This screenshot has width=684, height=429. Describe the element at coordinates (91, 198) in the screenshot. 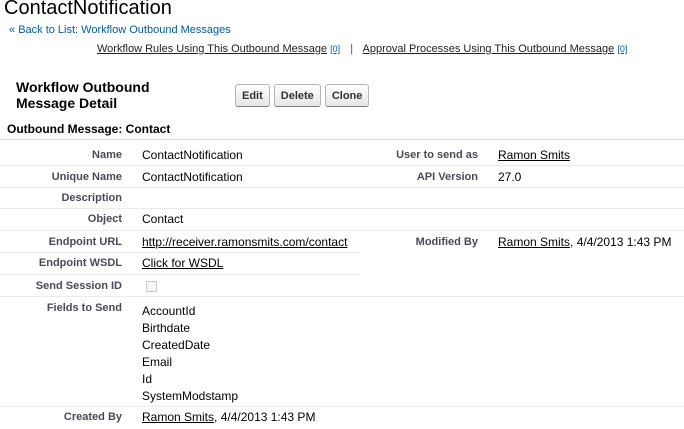

I see `description-label: Description` at that location.